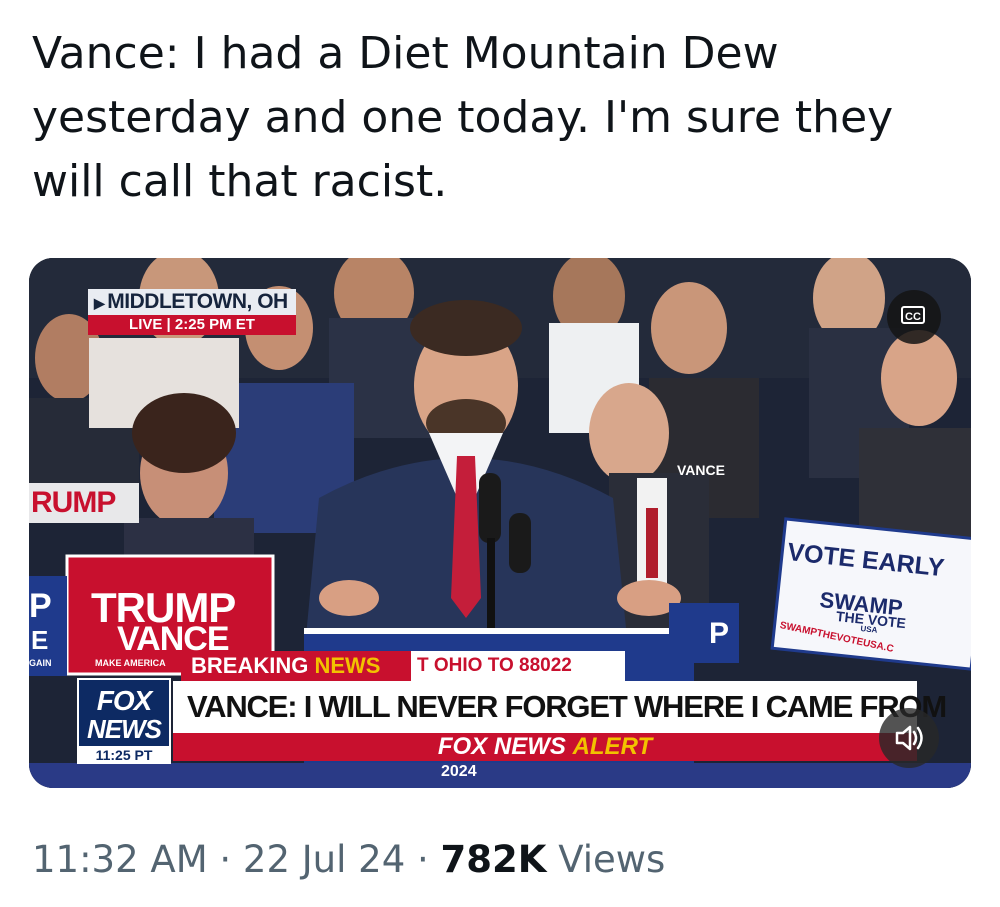 The image size is (1000, 907). What do you see at coordinates (130, 663) in the screenshot?
I see `sign-make-america: MAKE AMERICA` at bounding box center [130, 663].